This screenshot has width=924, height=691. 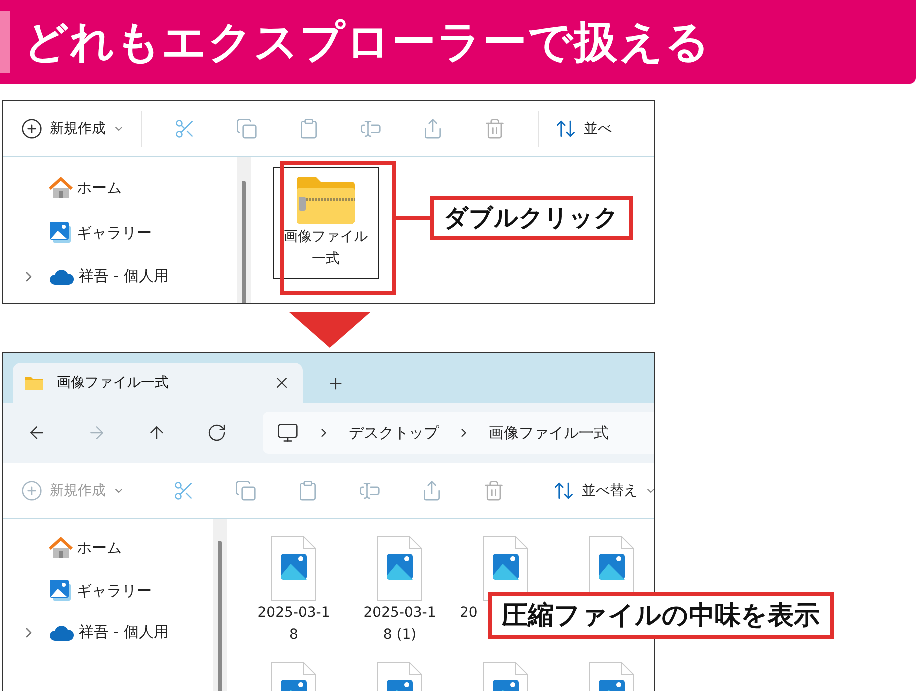 What do you see at coordinates (367, 43) in the screenshot?
I see `banner-title: どれもエクスプローラーで扱える` at bounding box center [367, 43].